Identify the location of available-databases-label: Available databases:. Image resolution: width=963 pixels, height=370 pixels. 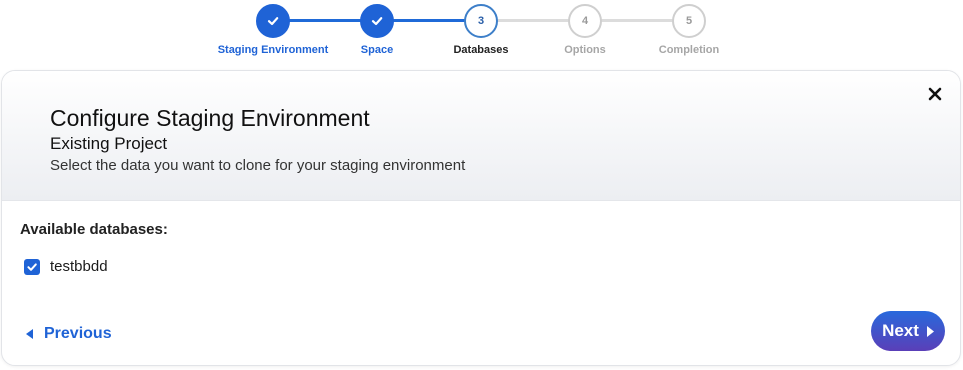
(94, 229).